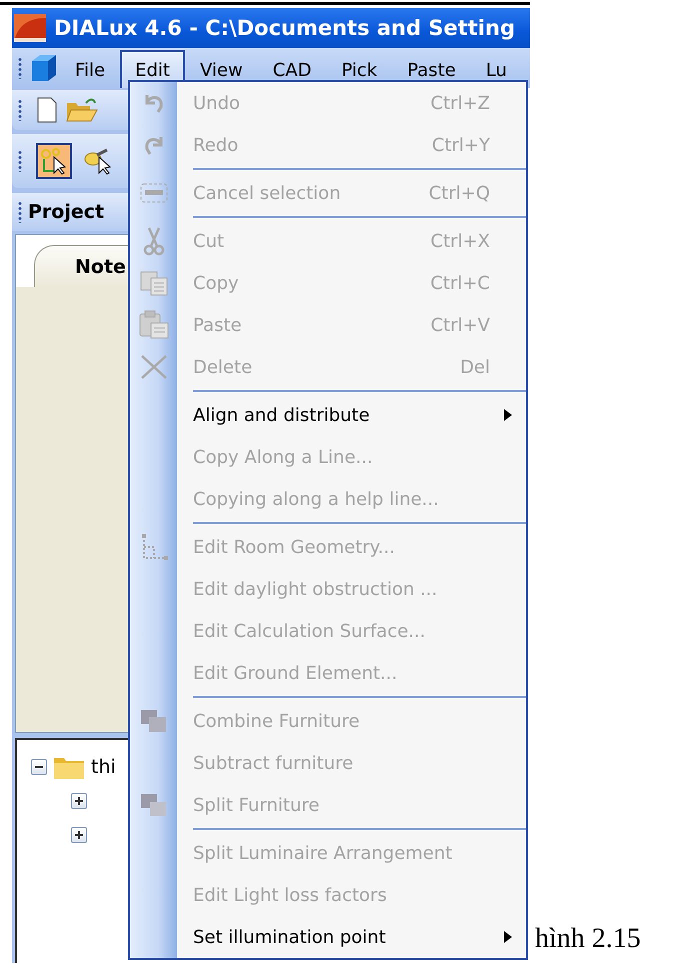 The height and width of the screenshot is (975, 685). I want to click on collapse-toggle, so click(39, 767).